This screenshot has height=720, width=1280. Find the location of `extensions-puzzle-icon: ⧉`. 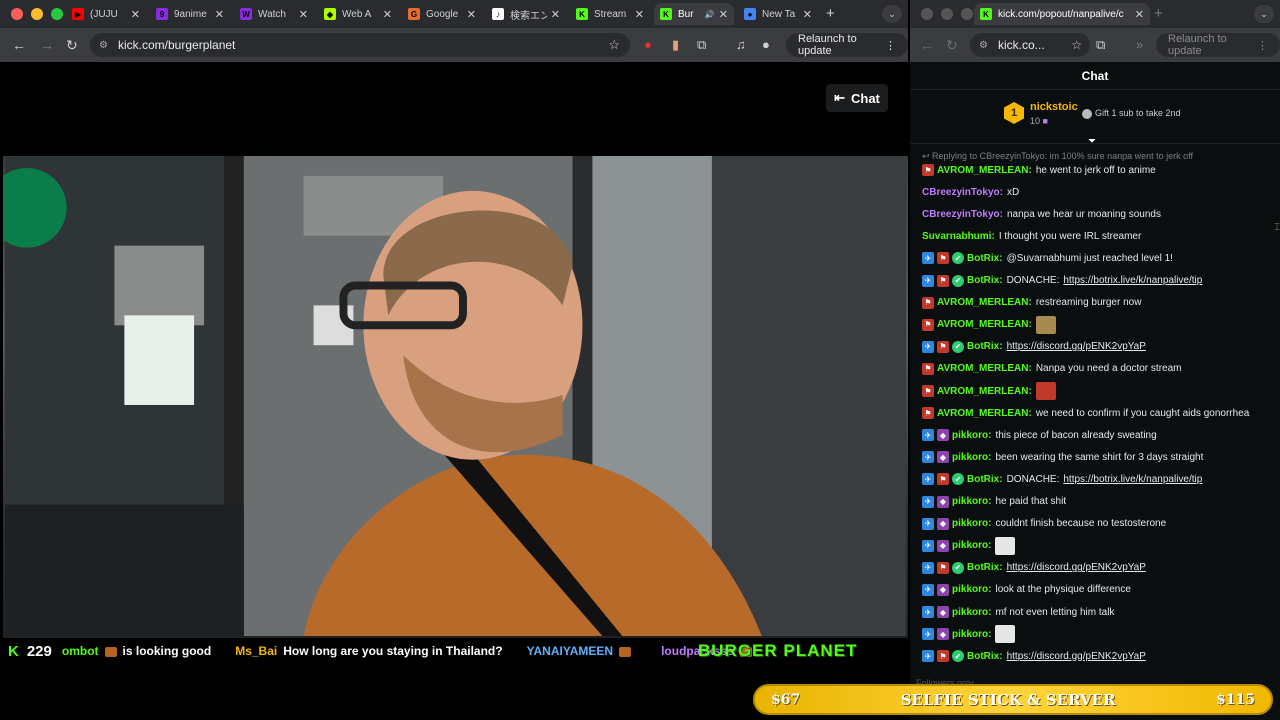

extensions-puzzle-icon: ⧉ is located at coordinates (701, 45).